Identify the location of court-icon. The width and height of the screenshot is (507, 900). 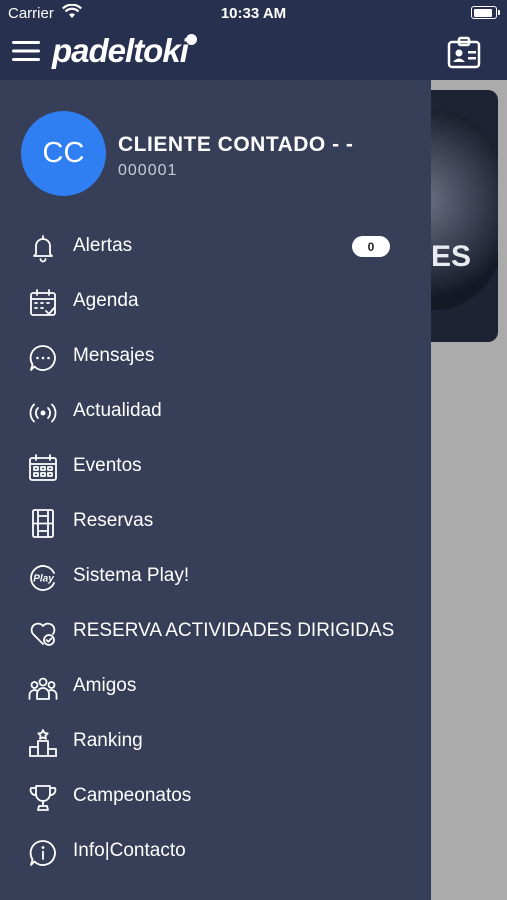
(43, 523).